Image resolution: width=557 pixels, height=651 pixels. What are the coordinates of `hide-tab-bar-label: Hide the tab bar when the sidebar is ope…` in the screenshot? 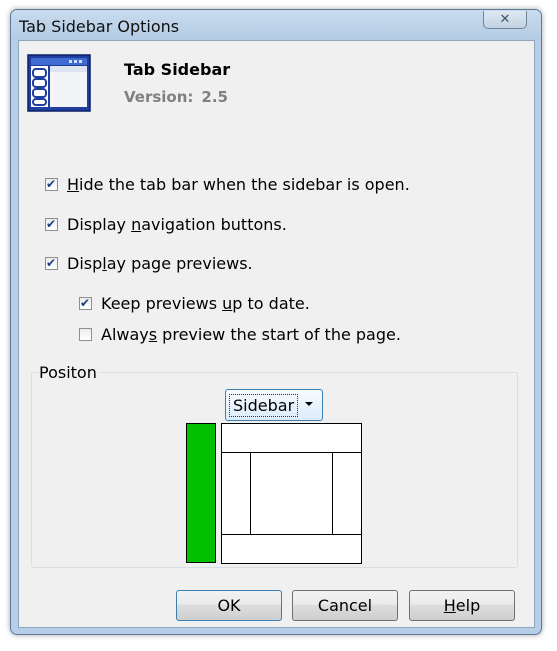 It's located at (238, 184).